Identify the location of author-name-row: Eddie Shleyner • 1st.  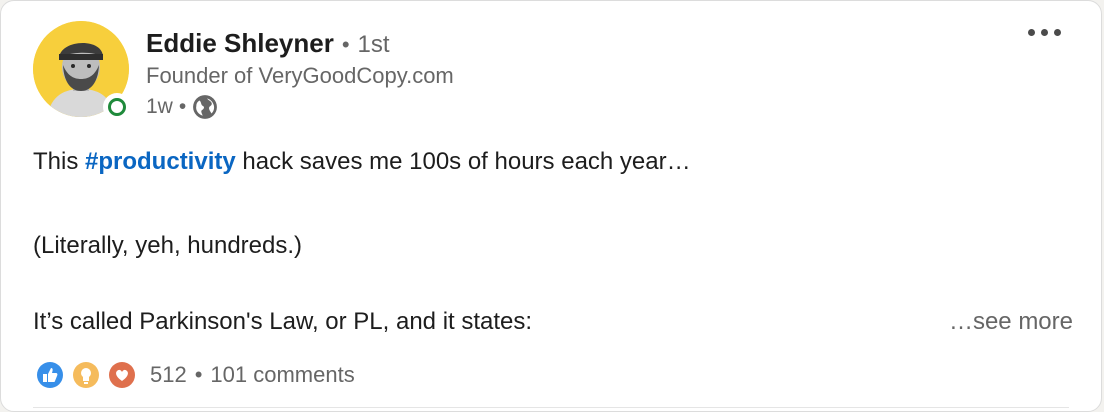
(268, 43).